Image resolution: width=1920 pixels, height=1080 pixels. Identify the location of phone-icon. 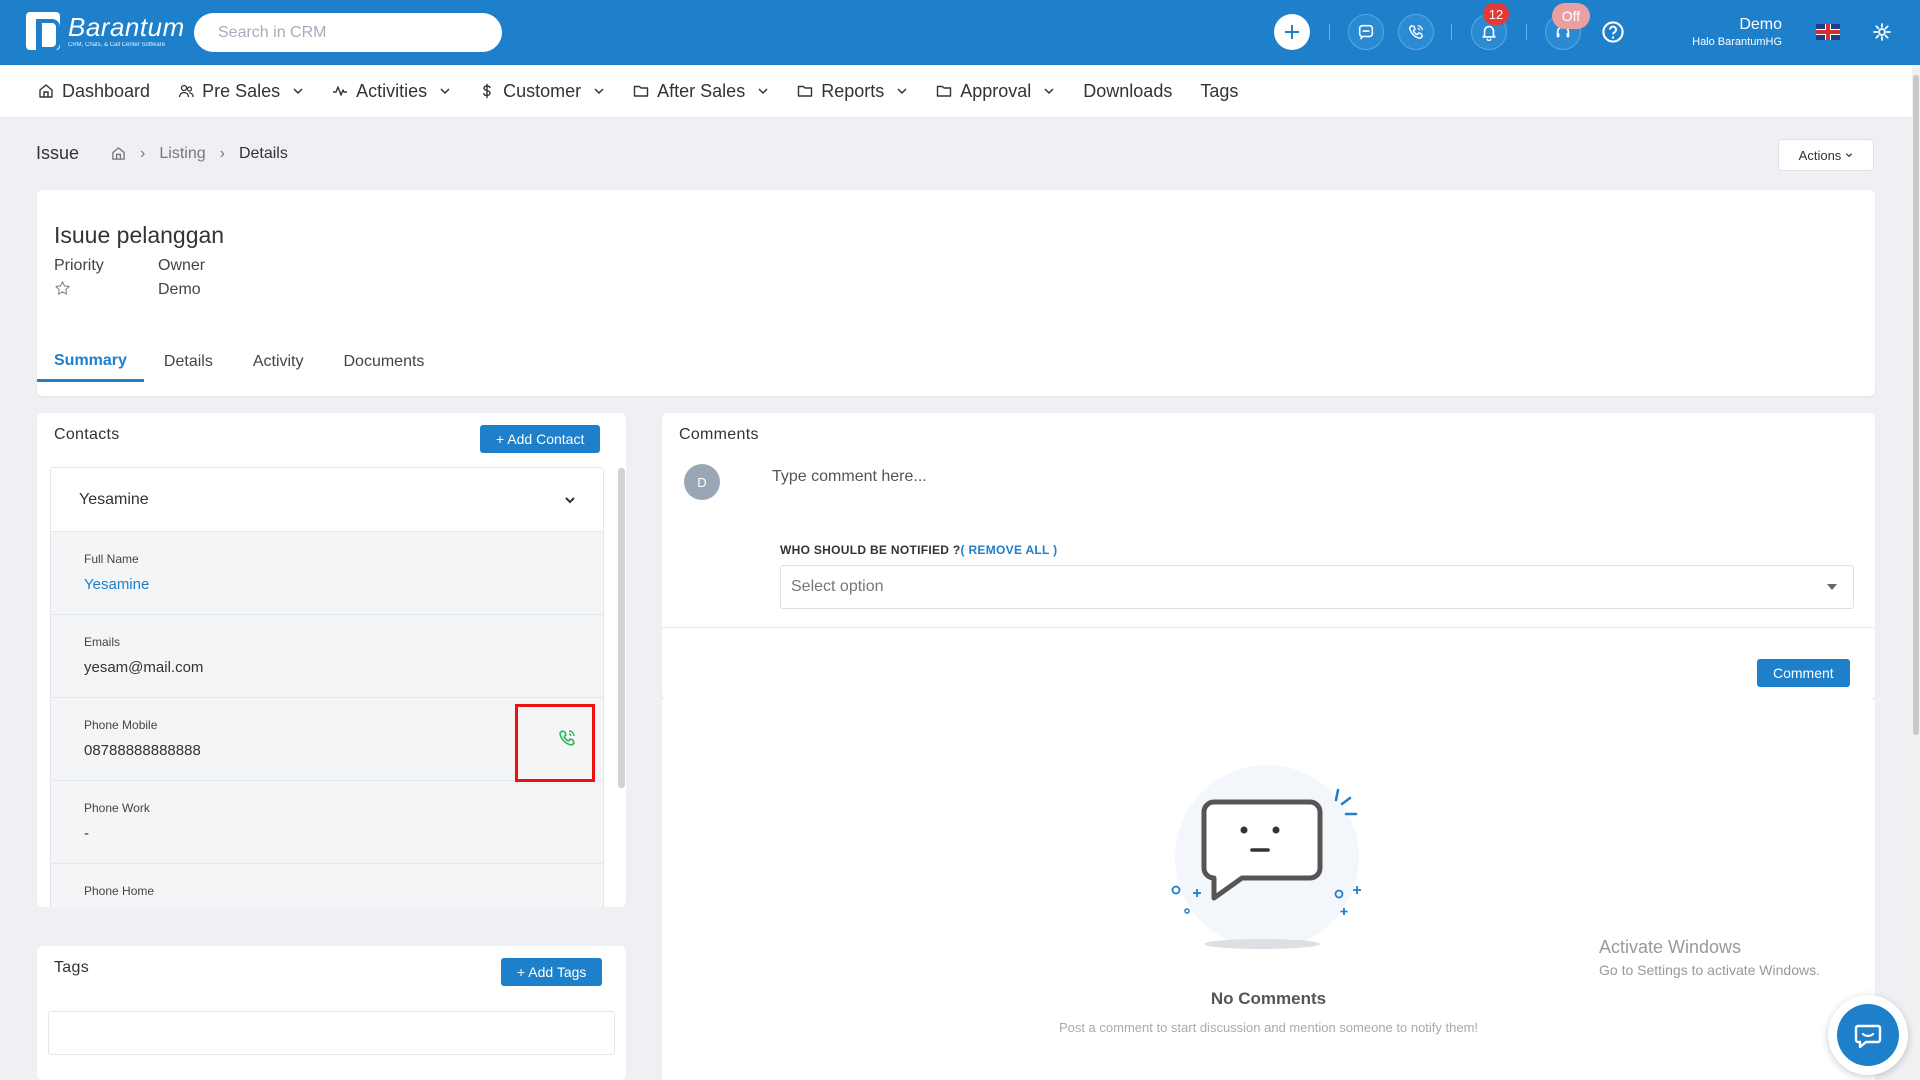
(1416, 32).